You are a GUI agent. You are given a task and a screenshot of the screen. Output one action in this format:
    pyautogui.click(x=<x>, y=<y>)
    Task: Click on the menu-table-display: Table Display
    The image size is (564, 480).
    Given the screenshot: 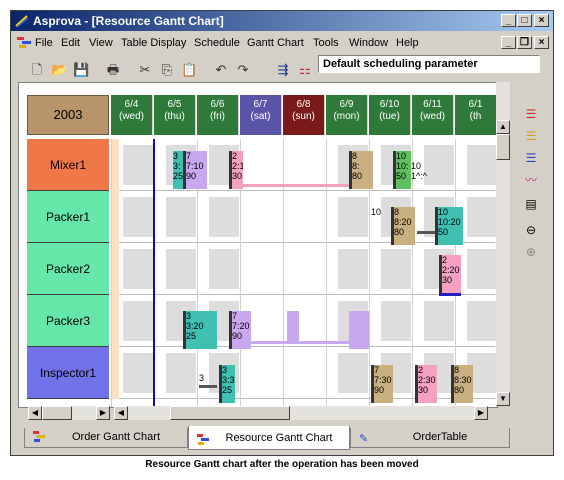 What is the action you would take?
    pyautogui.click(x=153, y=43)
    